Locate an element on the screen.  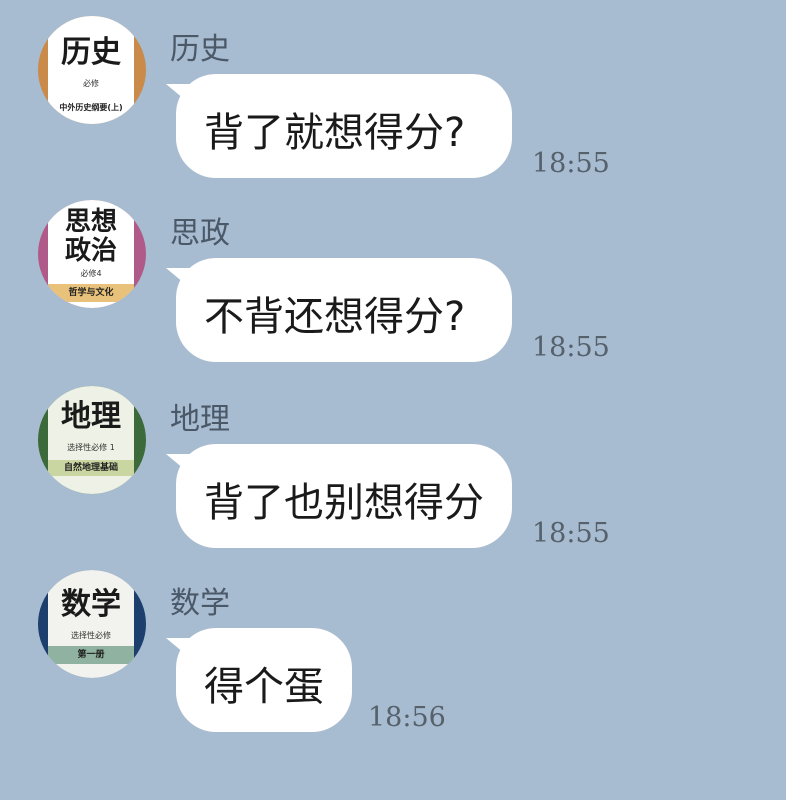
cover-title: 地理 is located at coordinates (91, 416).